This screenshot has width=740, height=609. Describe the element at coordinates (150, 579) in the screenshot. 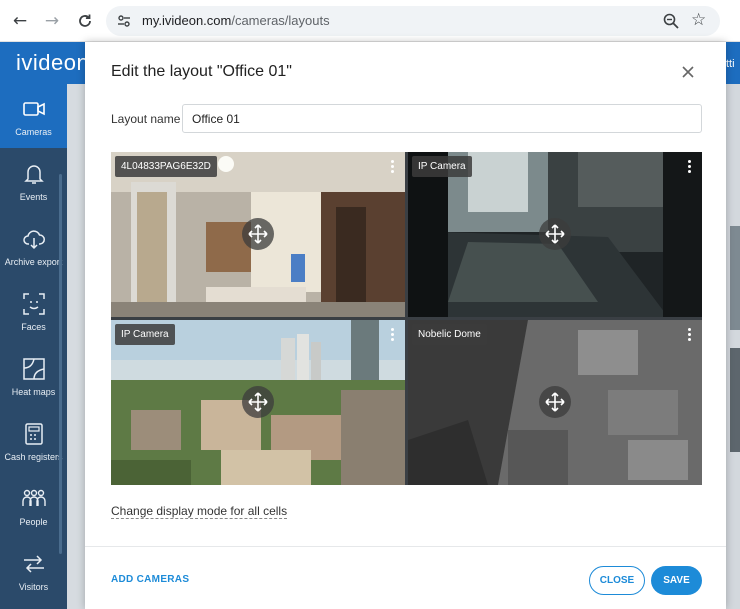

I see `add-cameras-button: ADD CAMERAS` at that location.